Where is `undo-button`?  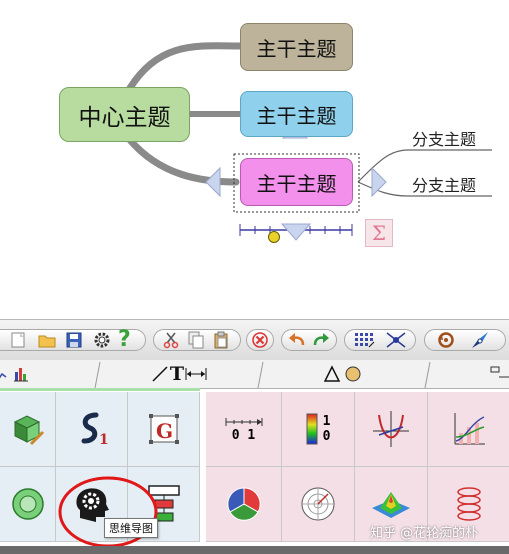 undo-button is located at coordinates (297, 340).